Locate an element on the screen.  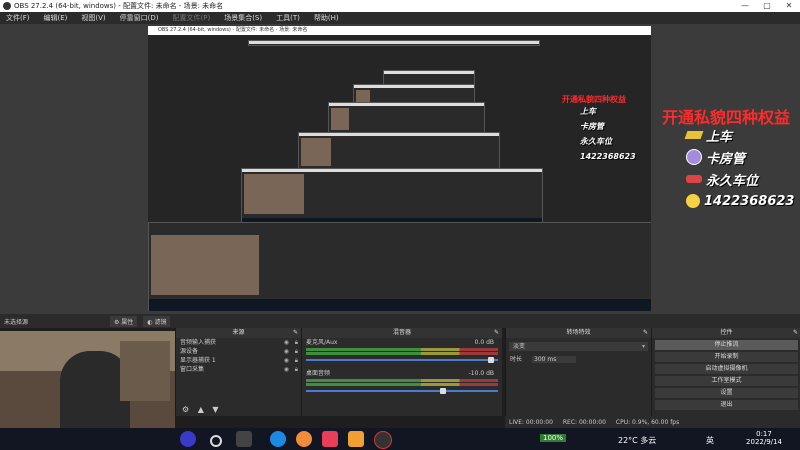
source-item: 窗口采集 ◉ 🔒︎ is located at coordinates (238, 369).